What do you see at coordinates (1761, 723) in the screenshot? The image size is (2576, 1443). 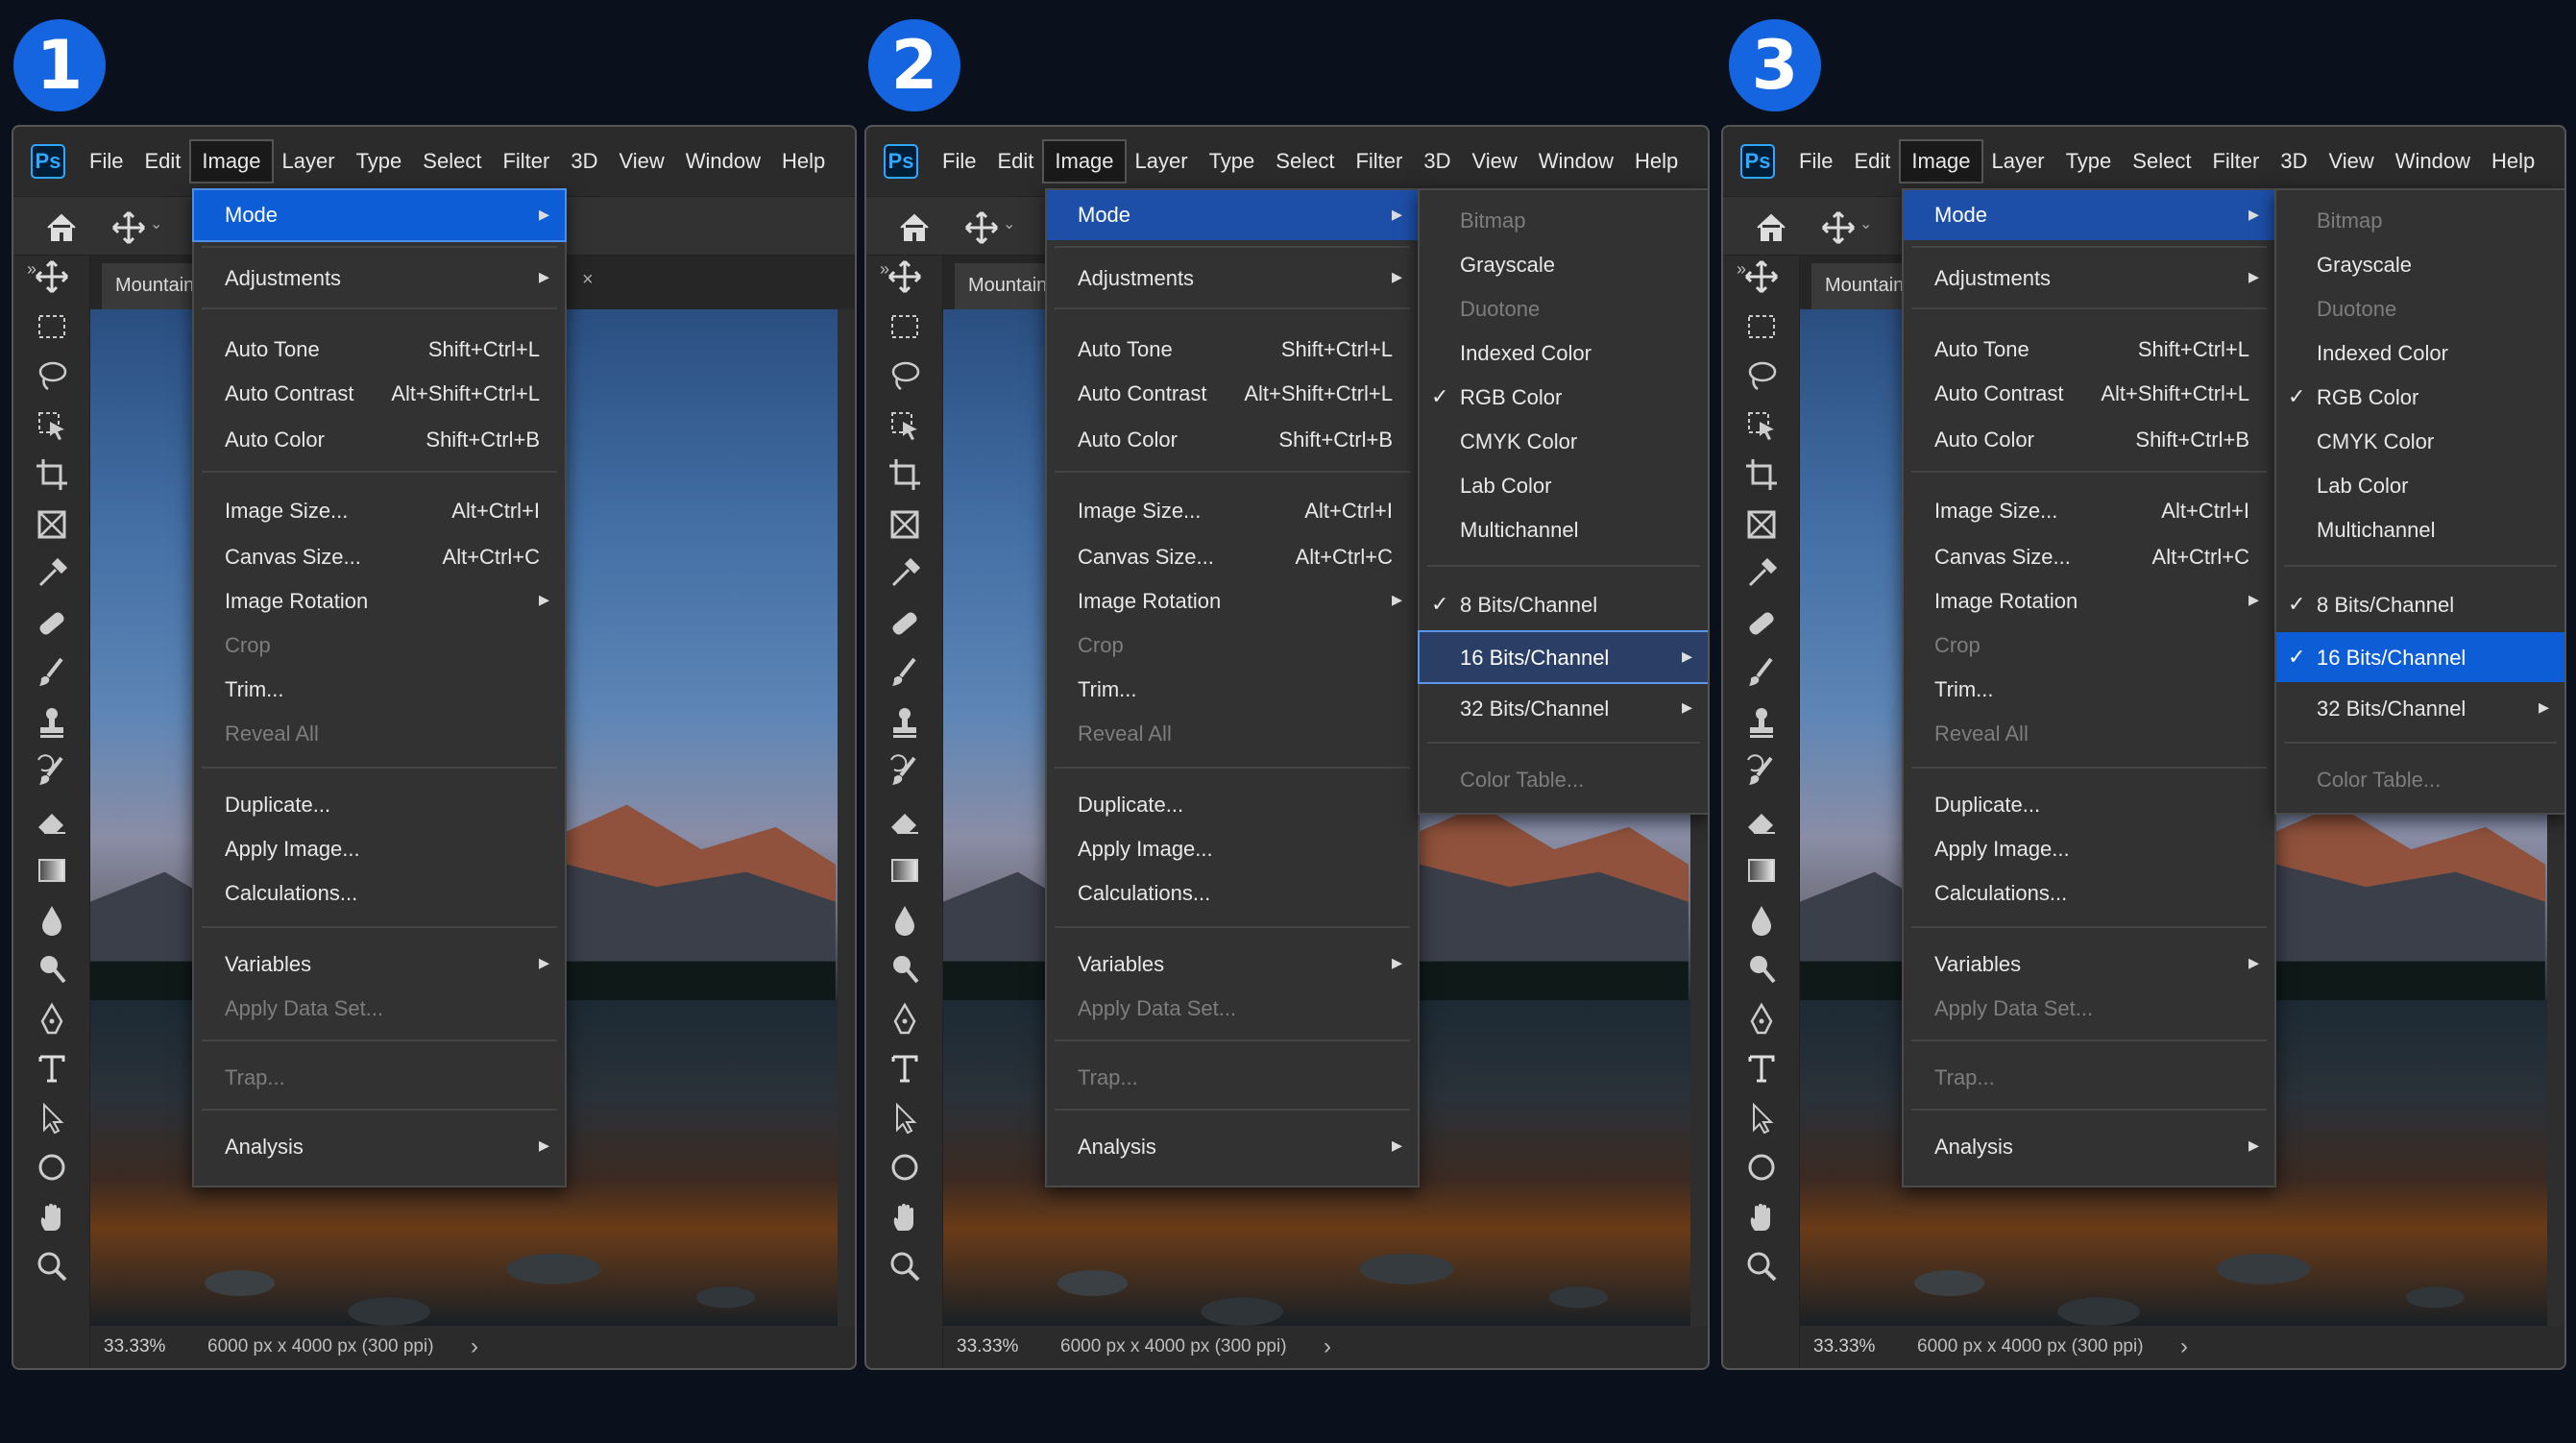 I see `clone-stamp-icon` at bounding box center [1761, 723].